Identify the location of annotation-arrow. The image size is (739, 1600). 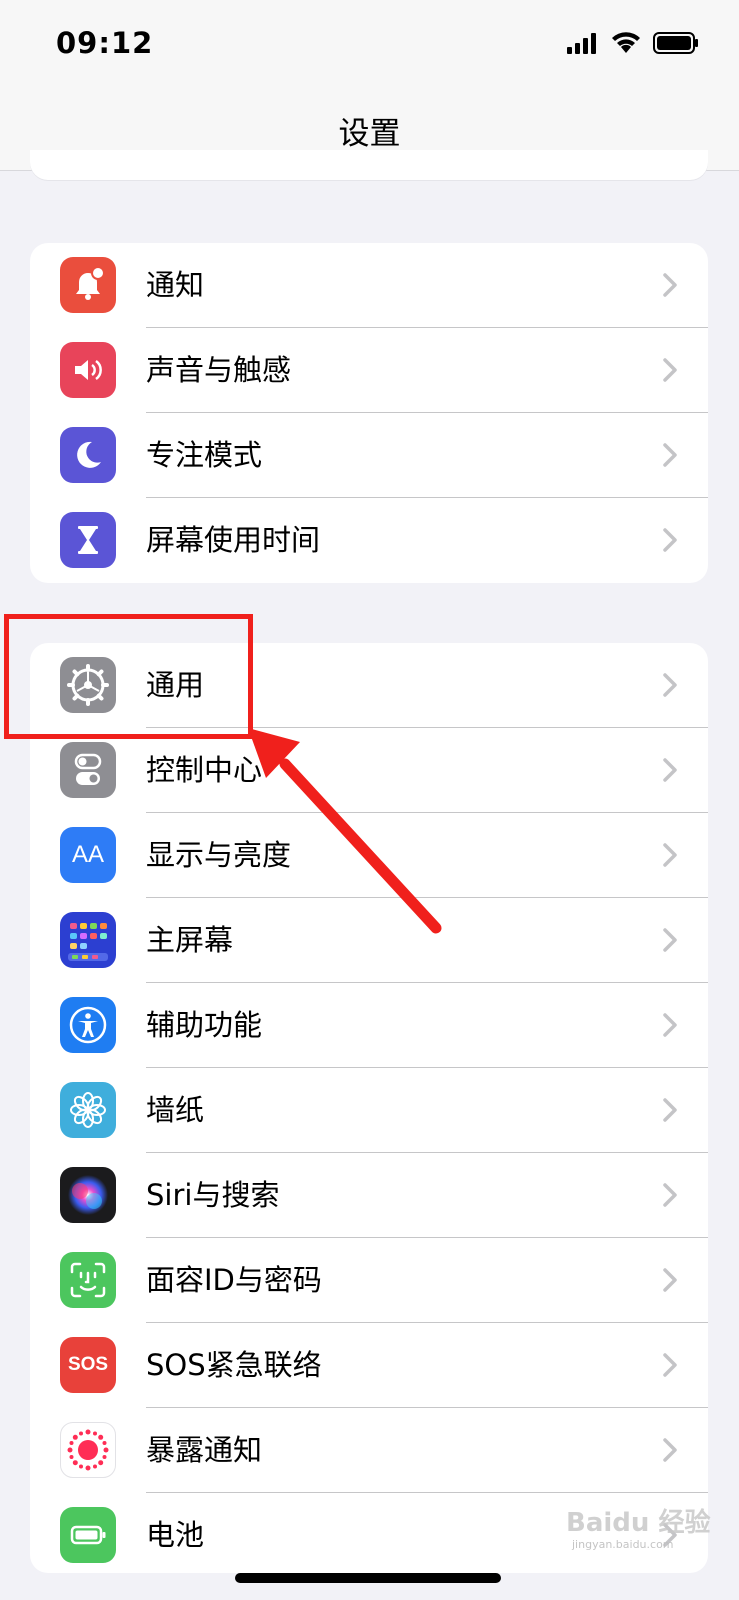
(345, 831).